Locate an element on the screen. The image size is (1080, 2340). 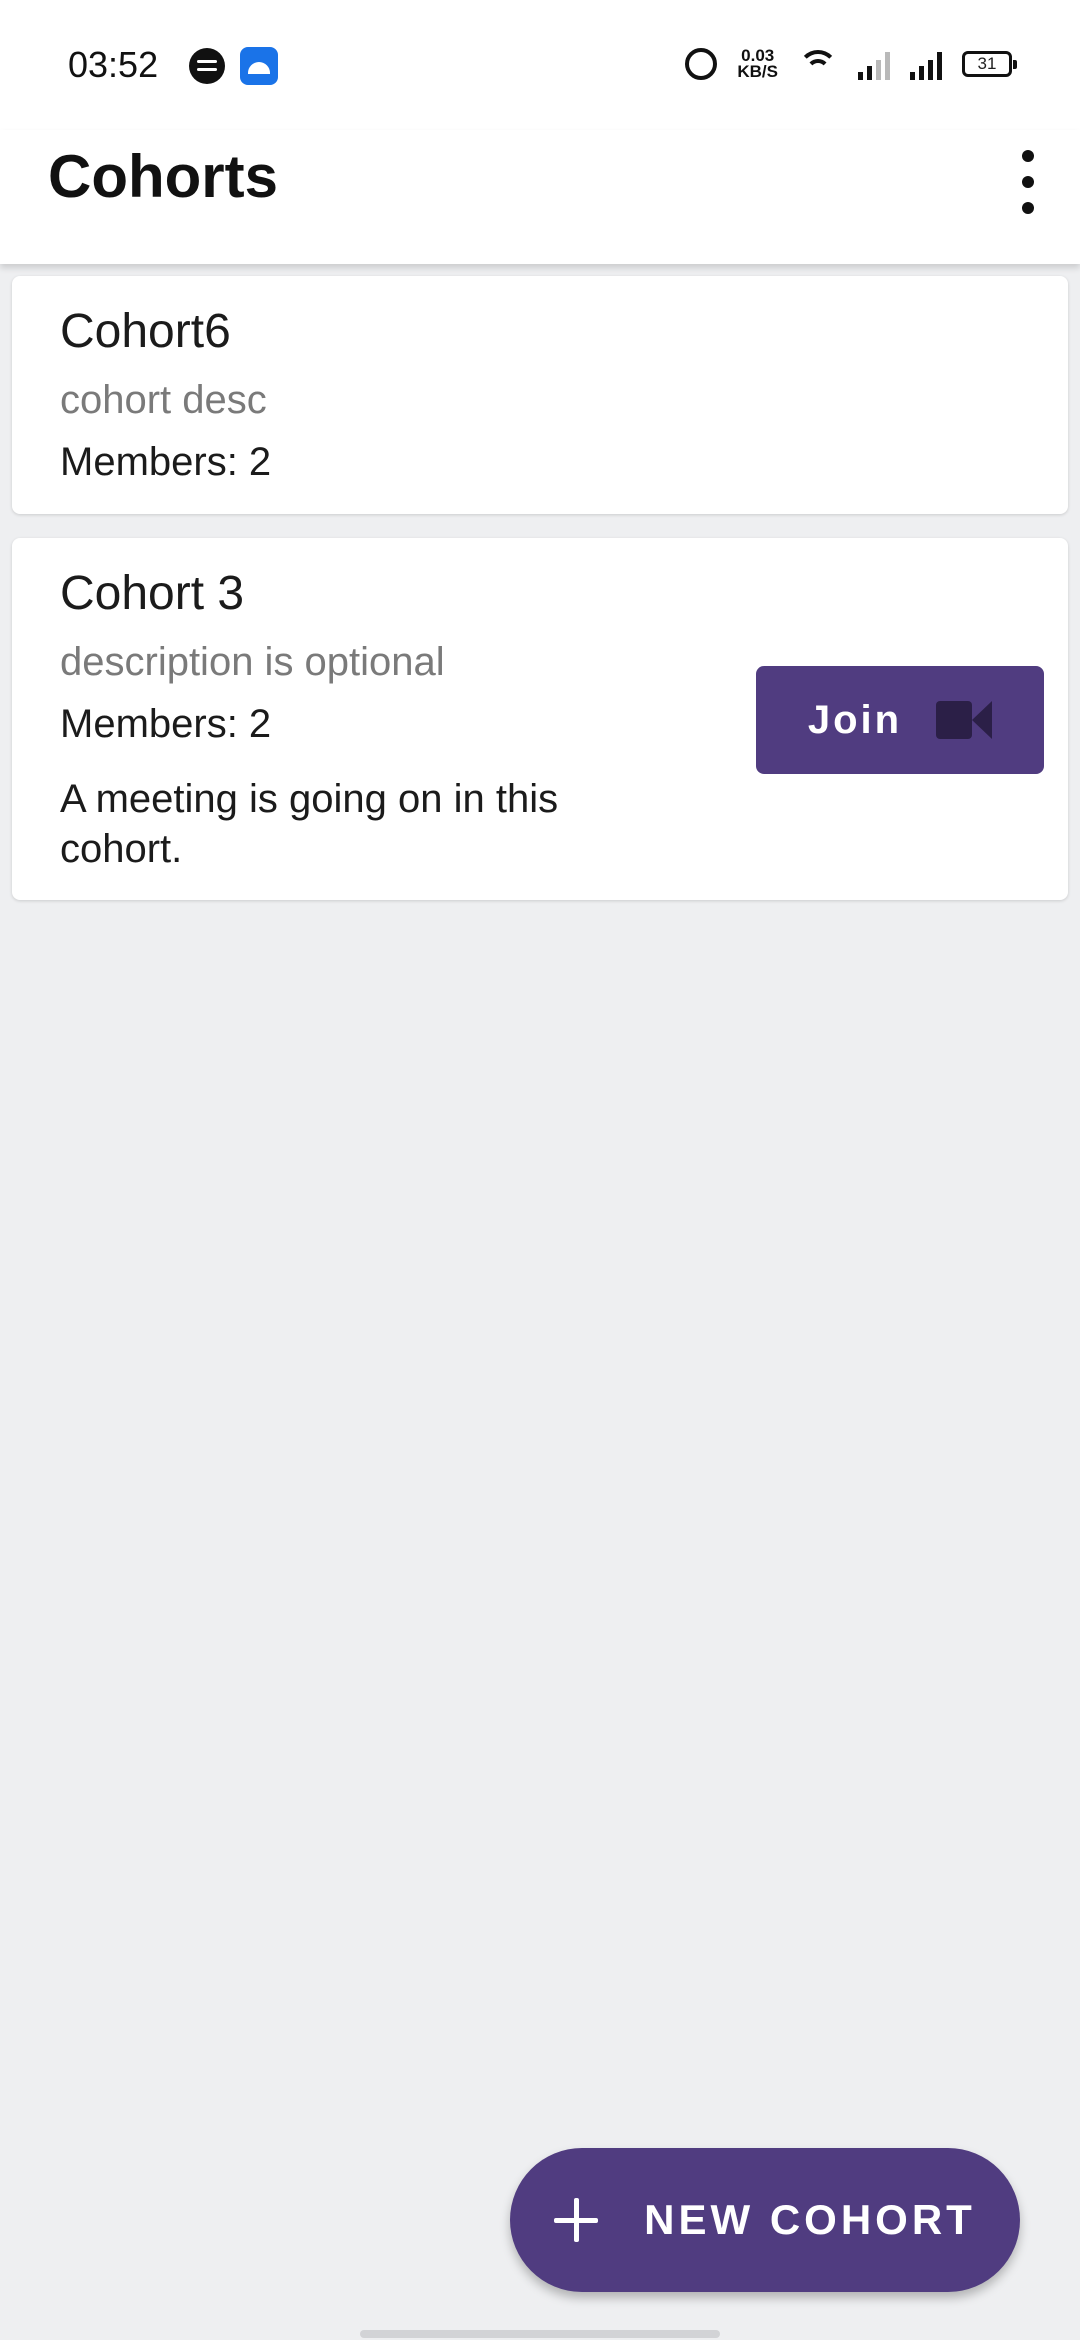
status-time: 03:52 is located at coordinates (113, 64).